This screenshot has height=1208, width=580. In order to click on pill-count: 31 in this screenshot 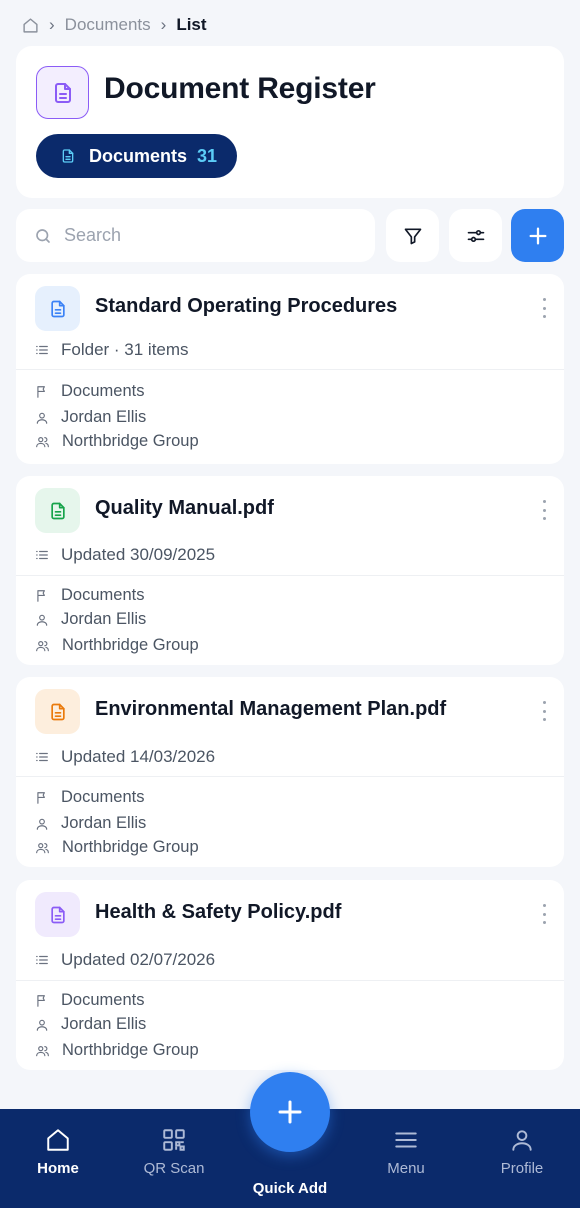, I will do `click(207, 155)`.